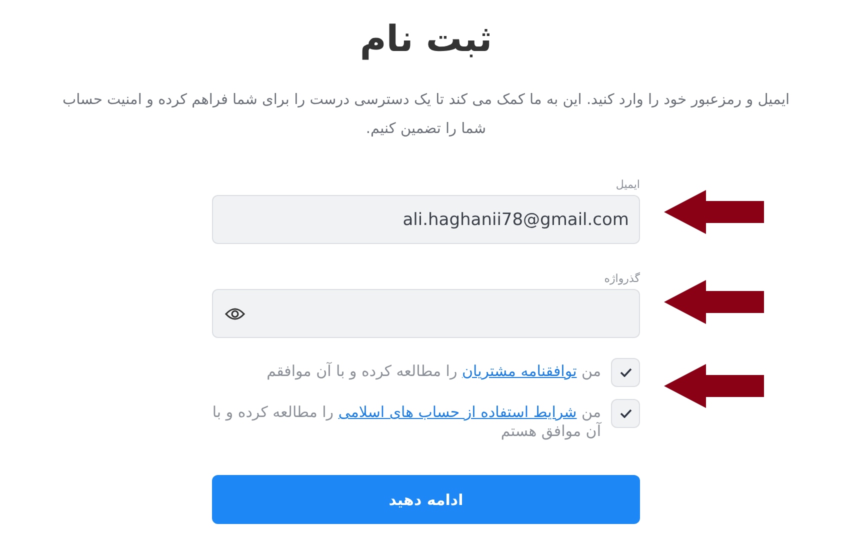  What do you see at coordinates (519, 371) in the screenshot?
I see `terms-link: توافقنامه مشتریان` at bounding box center [519, 371].